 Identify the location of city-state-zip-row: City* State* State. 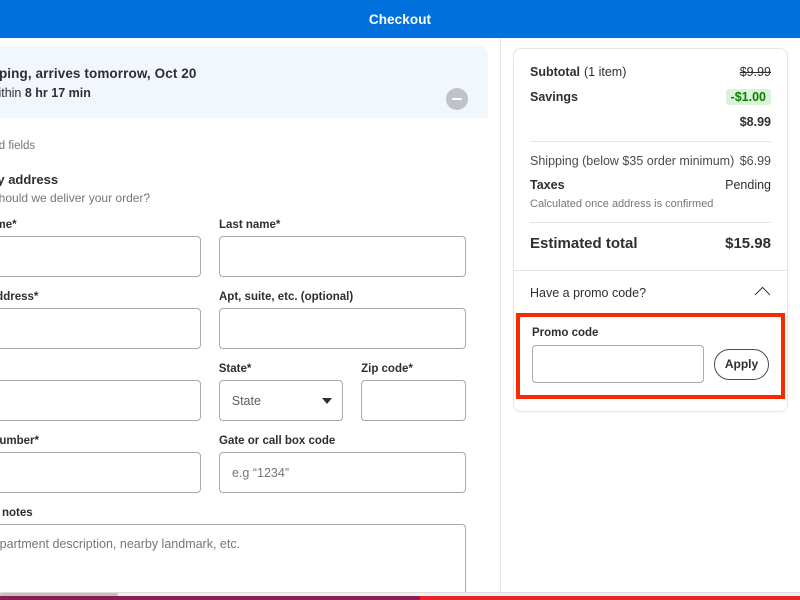
(233, 398).